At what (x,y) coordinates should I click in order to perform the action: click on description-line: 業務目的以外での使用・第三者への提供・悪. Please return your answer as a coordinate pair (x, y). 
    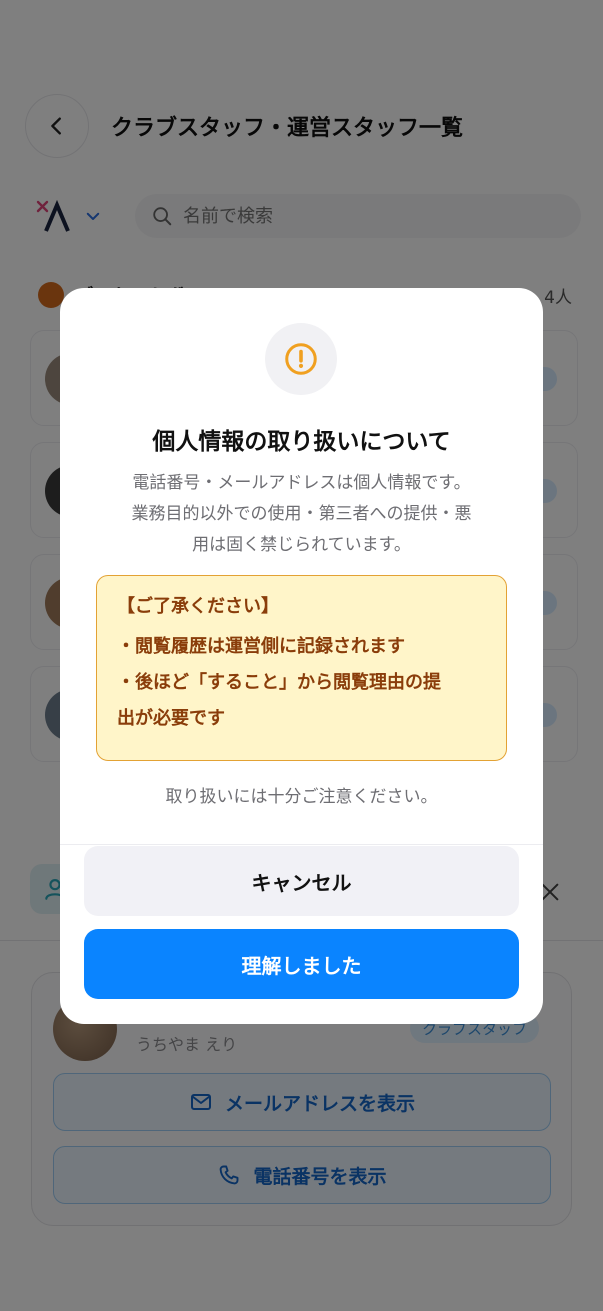
    Looking at the image, I should click on (301, 514).